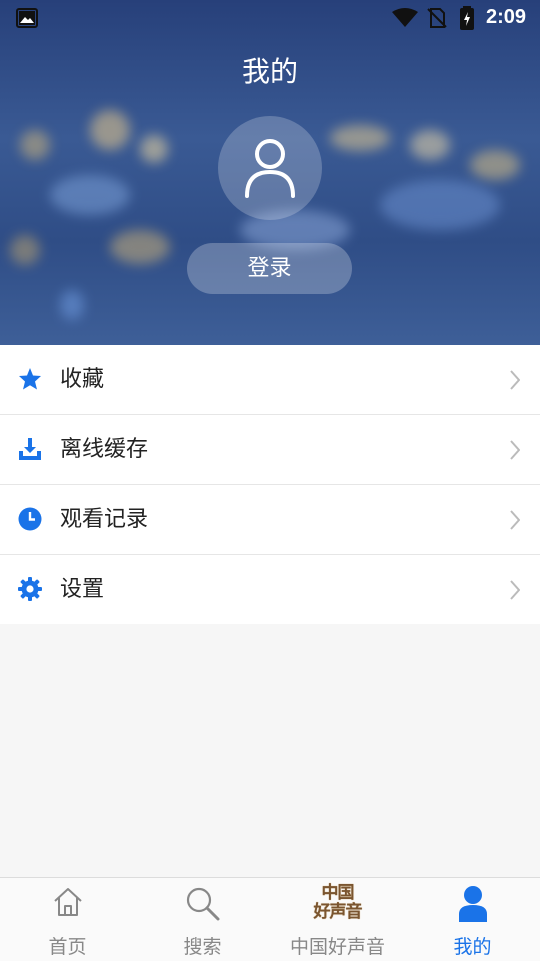 The width and height of the screenshot is (540, 961). I want to click on tab-label: 首页, so click(67, 947).